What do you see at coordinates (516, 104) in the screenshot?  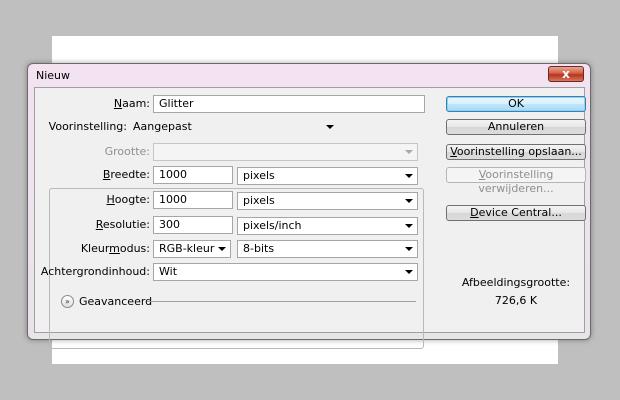 I see `ok-button: OK` at bounding box center [516, 104].